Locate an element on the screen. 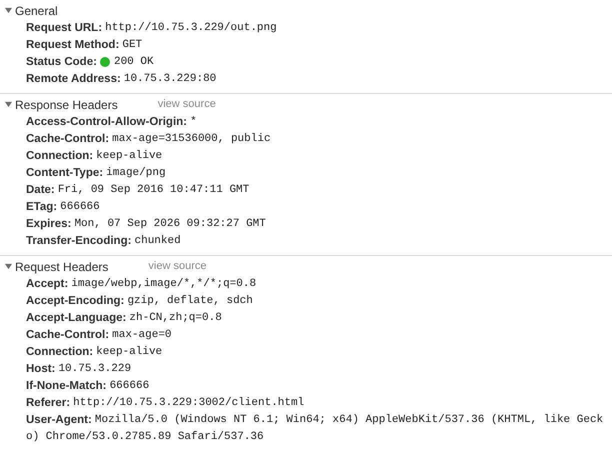 The width and height of the screenshot is (612, 457). header-row-text: User-Agent: Mozilla/5.0 (Windows NT 6.1; Win64; x64) AppleWebKit/537.36 (KHTML, like Gecko) Chrome/53.0.2785.89 Safari/537.36 is located at coordinates (314, 429).